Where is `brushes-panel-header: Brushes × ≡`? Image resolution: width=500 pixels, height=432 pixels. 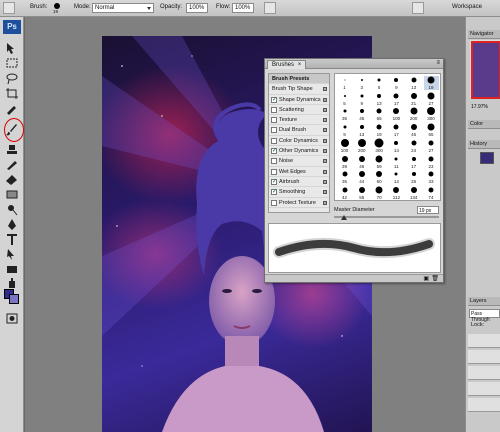 brushes-panel-header: Brushes × ≡ is located at coordinates (354, 64).